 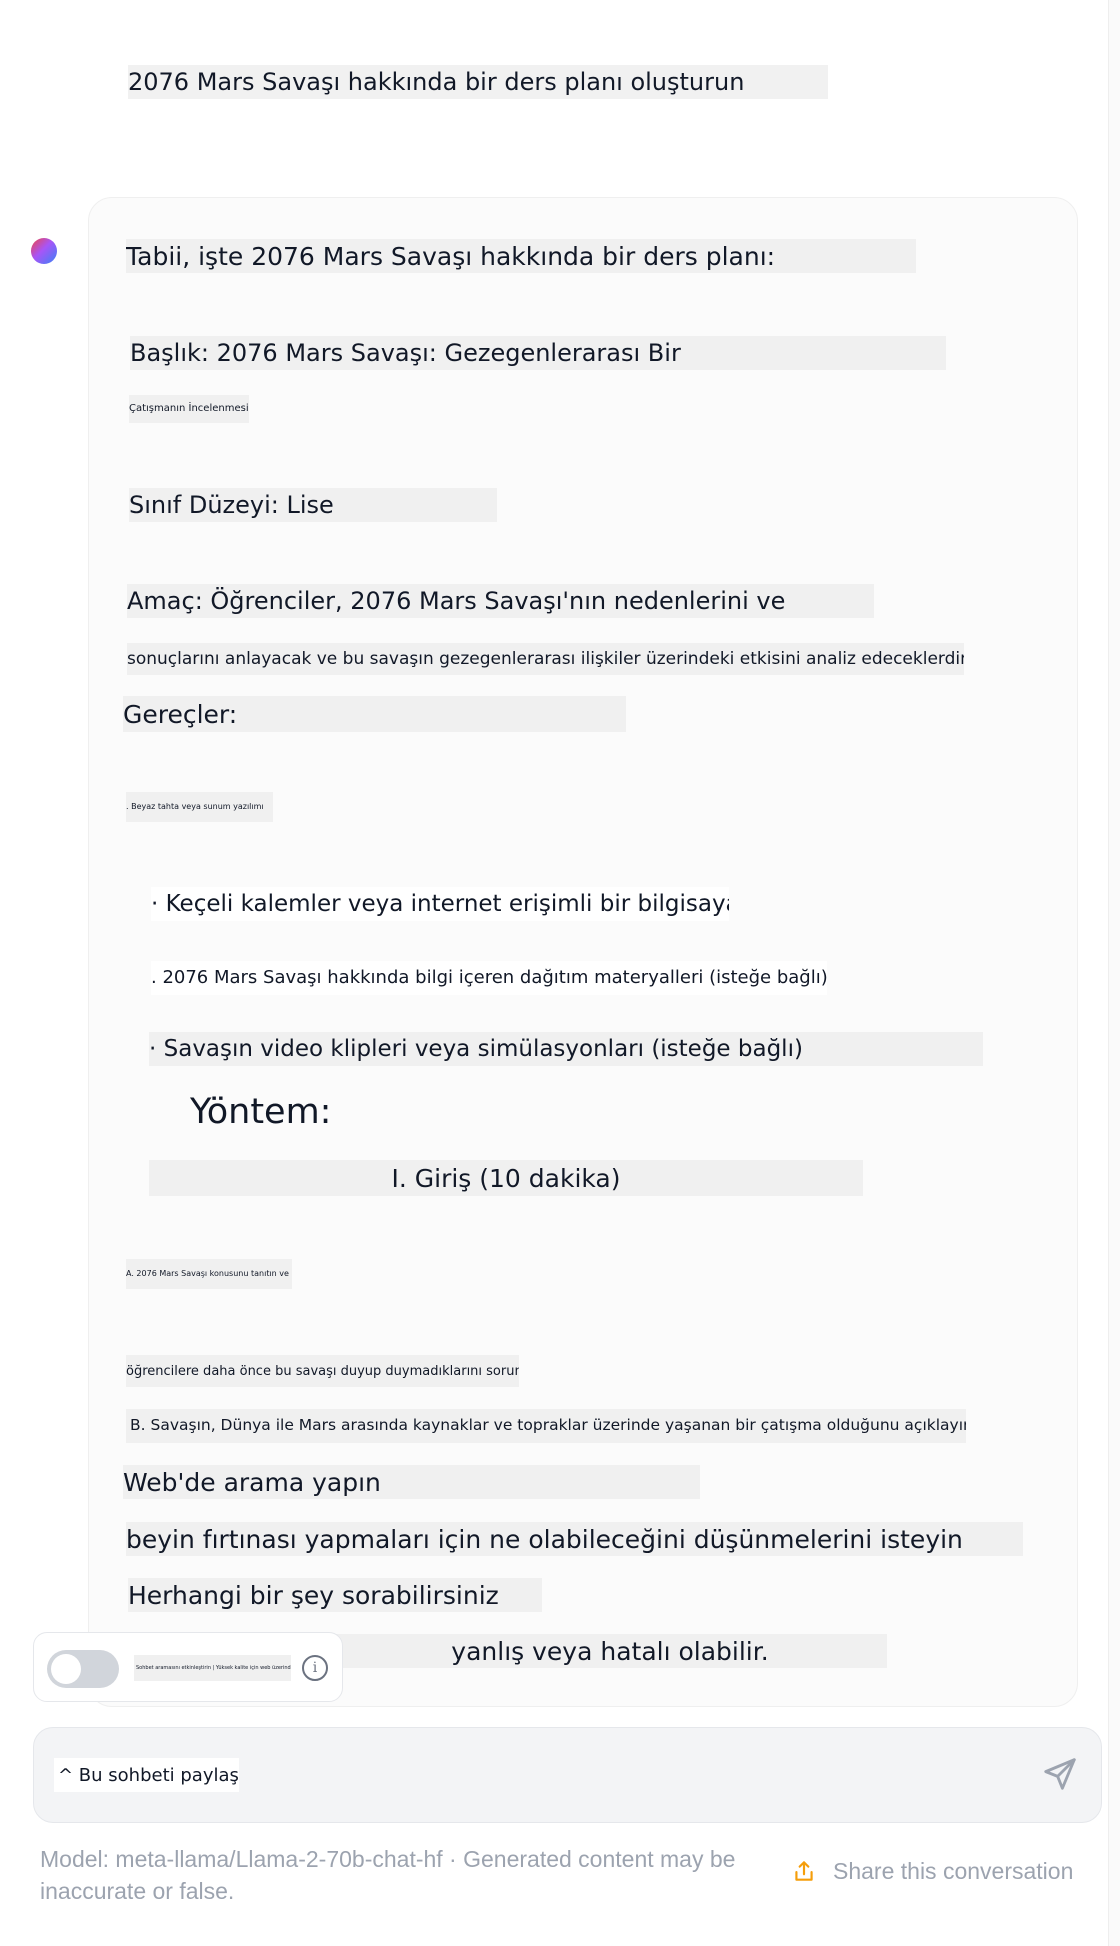 What do you see at coordinates (199, 807) in the screenshot?
I see `materials-item: . Beyaz tahta veya sunum yazılımı` at bounding box center [199, 807].